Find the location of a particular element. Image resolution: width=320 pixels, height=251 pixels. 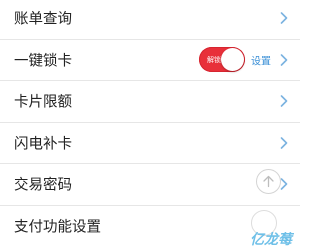

menu-item-label: 支付功能设置 is located at coordinates (57, 227).